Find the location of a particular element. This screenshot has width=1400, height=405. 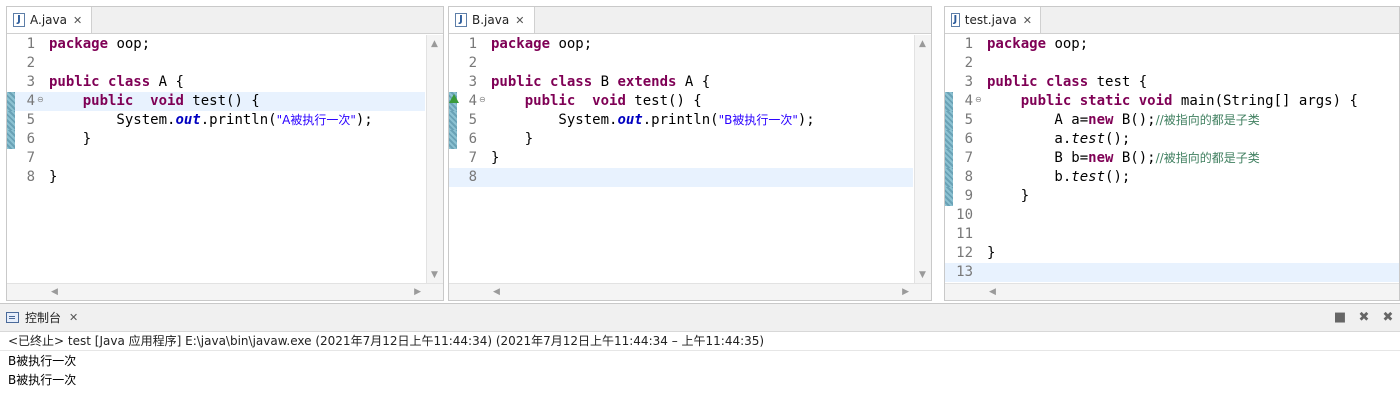

code-line: 7 B b=new B();//被指向的都是子类 is located at coordinates (1163, 158).